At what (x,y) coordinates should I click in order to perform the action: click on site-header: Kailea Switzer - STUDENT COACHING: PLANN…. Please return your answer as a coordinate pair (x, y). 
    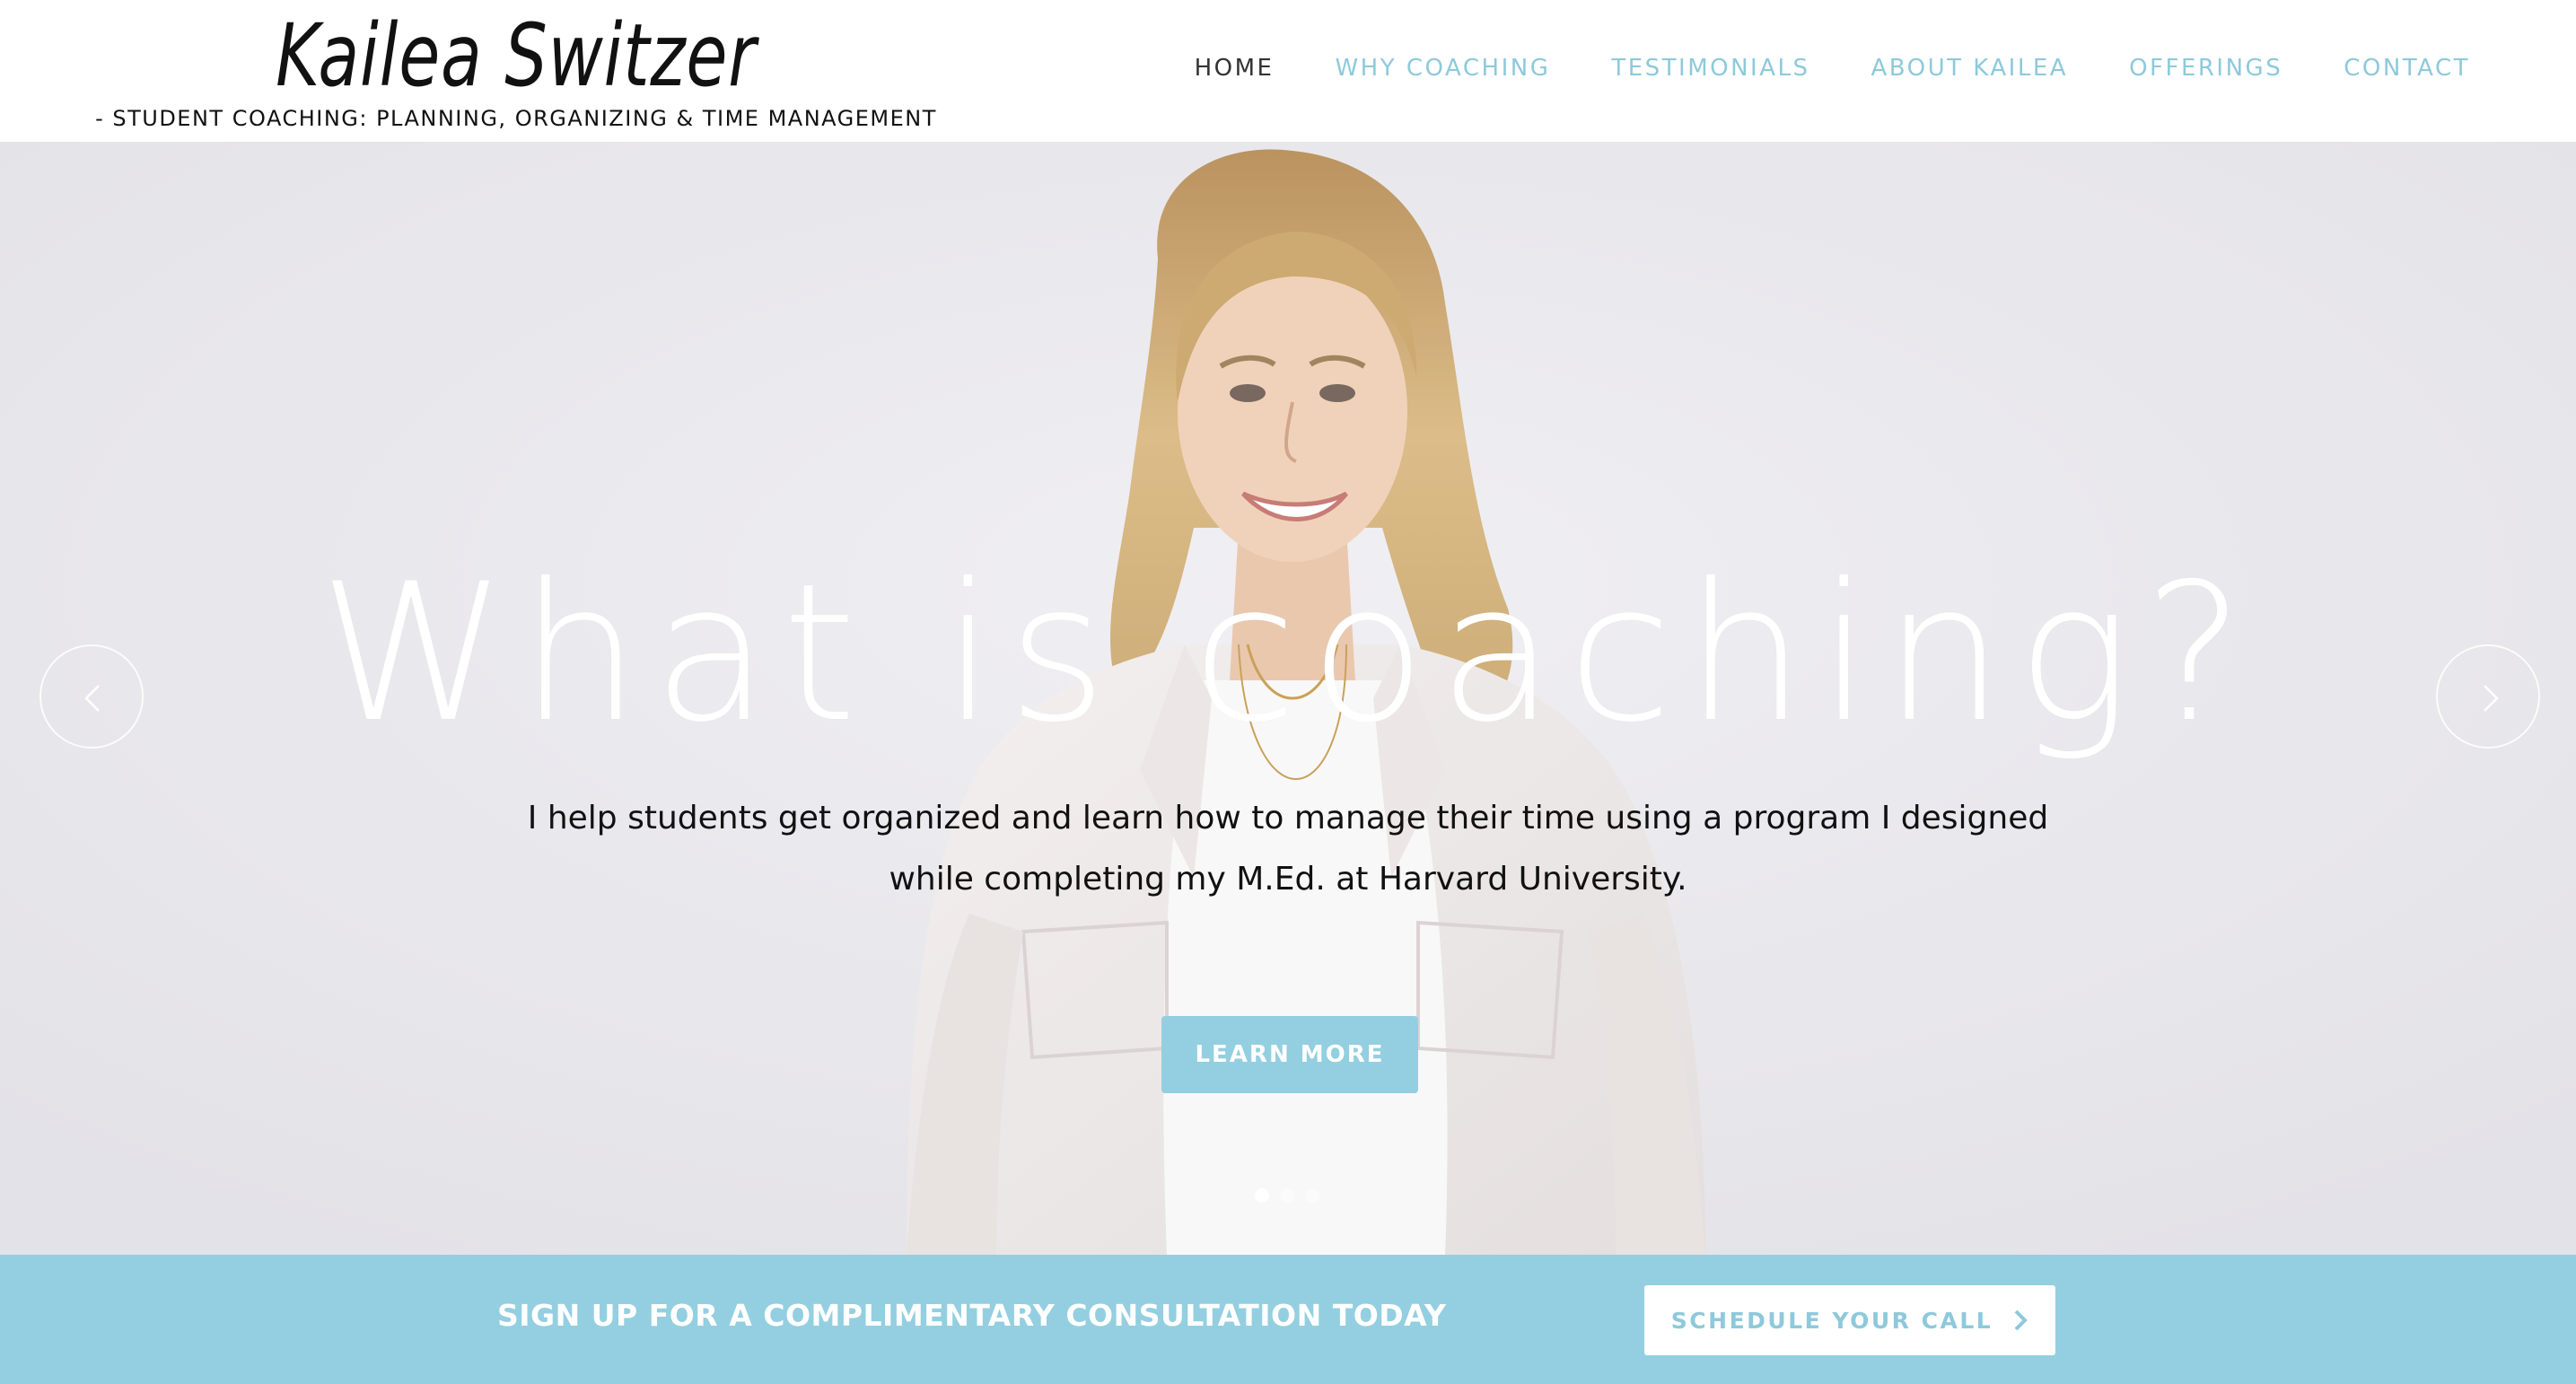
    Looking at the image, I should click on (1288, 78).